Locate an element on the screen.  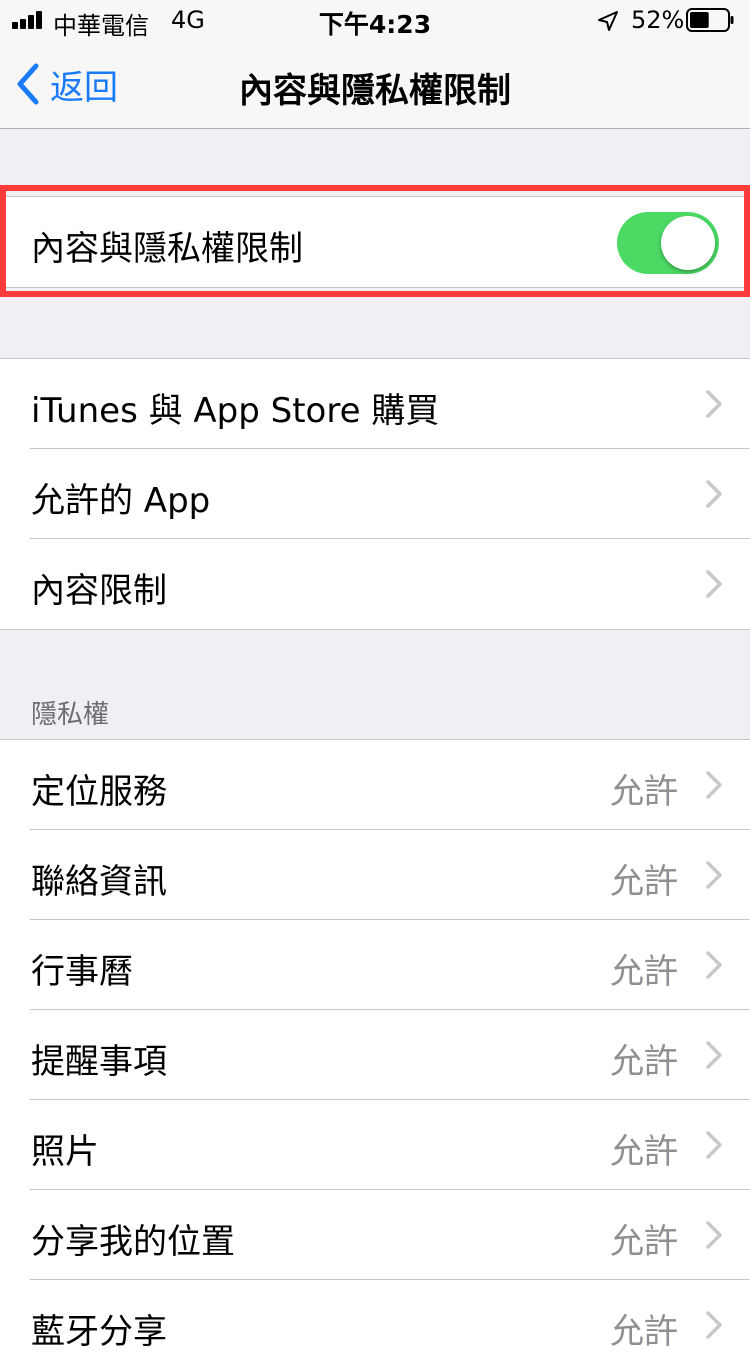
list-item-label: 照片 is located at coordinates (65, 1152).